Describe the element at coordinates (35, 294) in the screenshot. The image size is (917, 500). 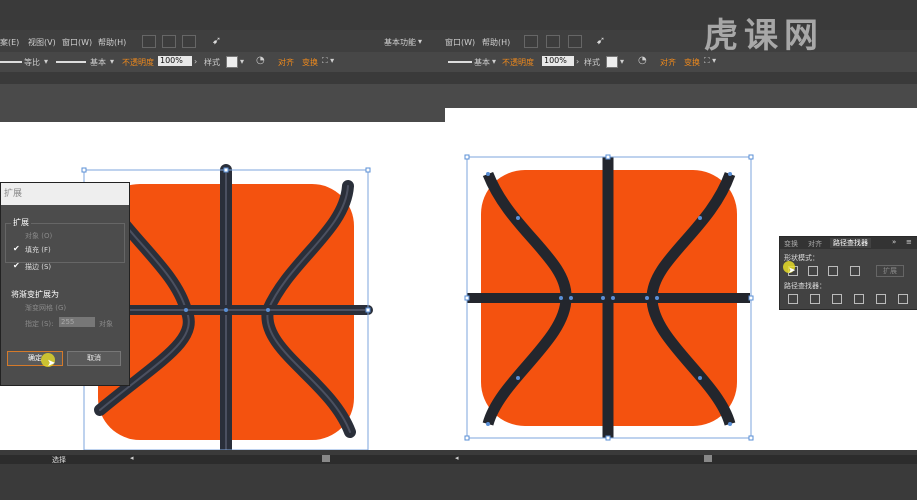
I see `gradient-section-label: 将渐变扩展为` at that location.